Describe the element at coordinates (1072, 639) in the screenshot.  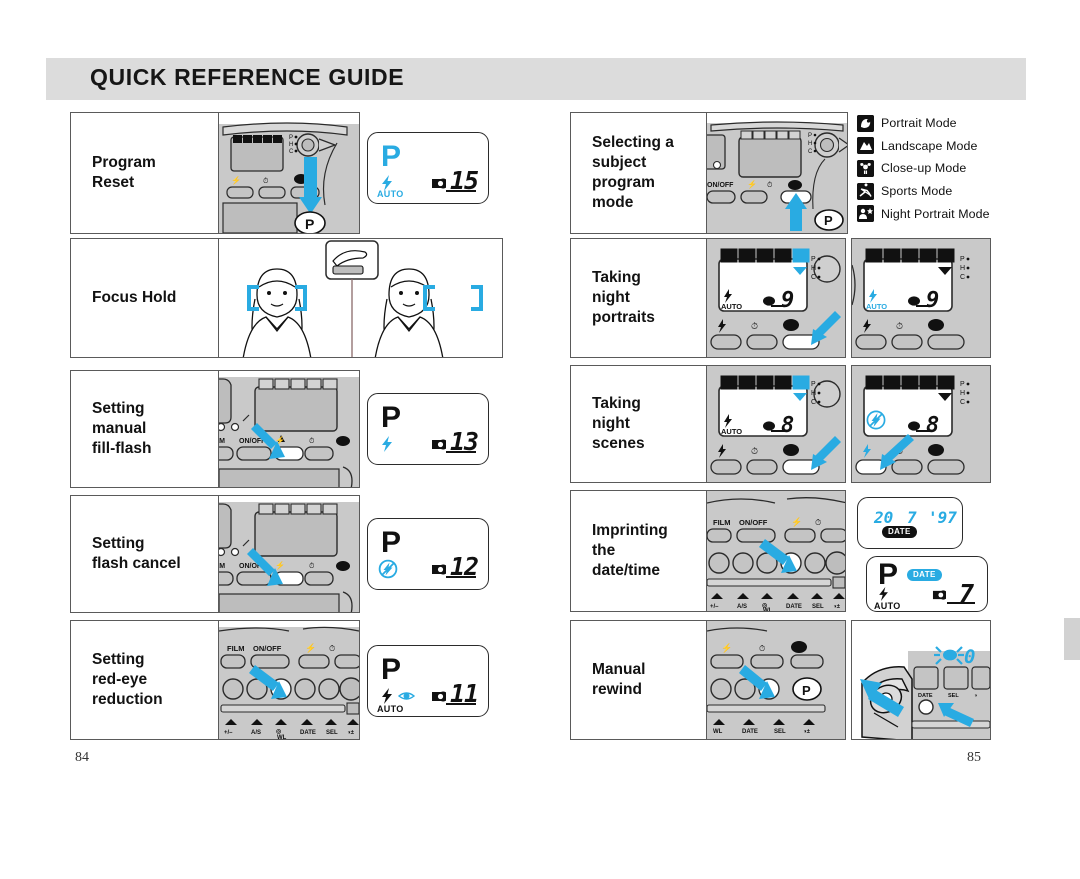
I see `page-edge-tab` at that location.